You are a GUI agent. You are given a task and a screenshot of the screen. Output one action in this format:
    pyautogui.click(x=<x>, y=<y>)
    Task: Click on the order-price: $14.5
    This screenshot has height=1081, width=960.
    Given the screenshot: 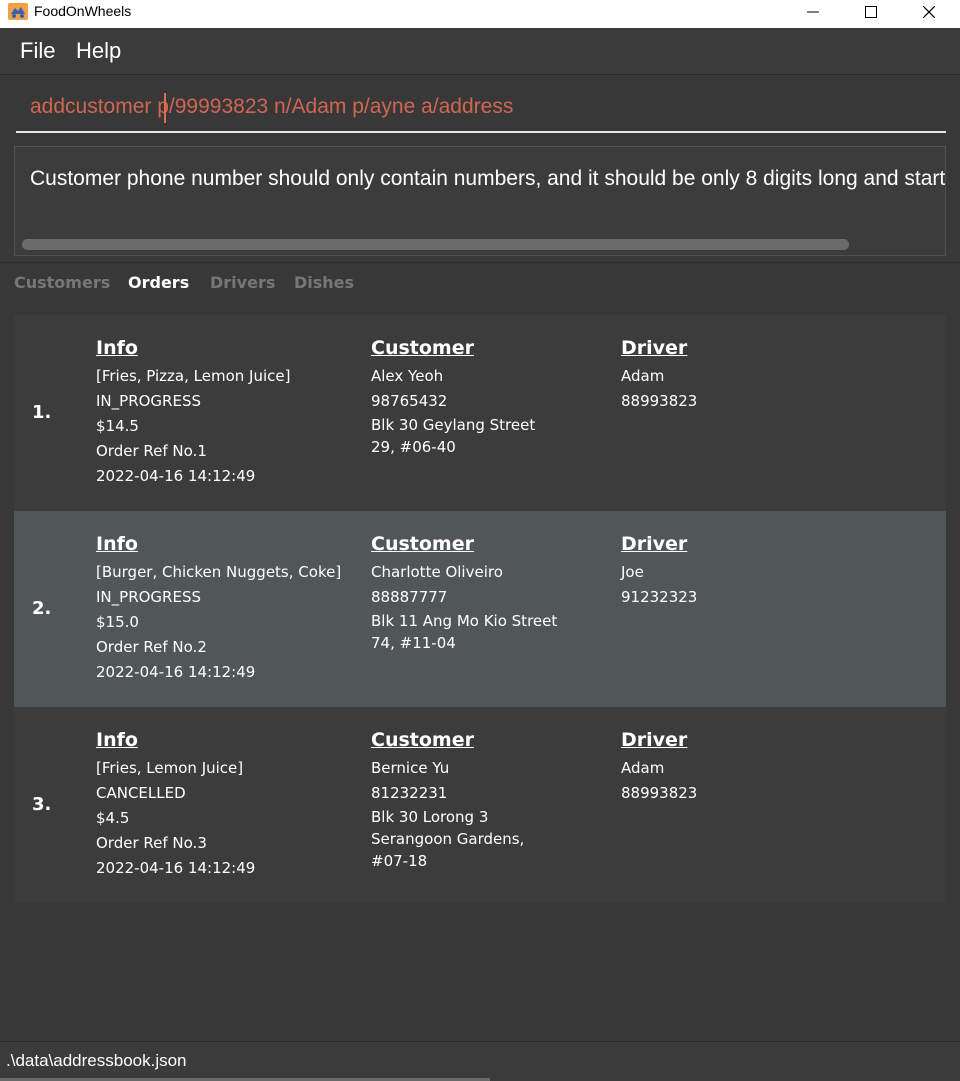 What is the action you would take?
    pyautogui.click(x=117, y=426)
    